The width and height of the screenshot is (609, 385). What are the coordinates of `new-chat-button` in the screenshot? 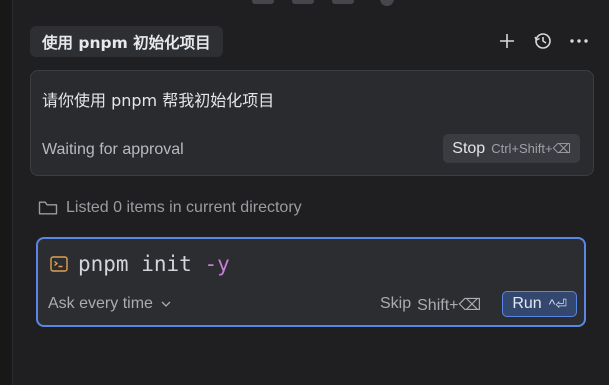 It's located at (507, 41).